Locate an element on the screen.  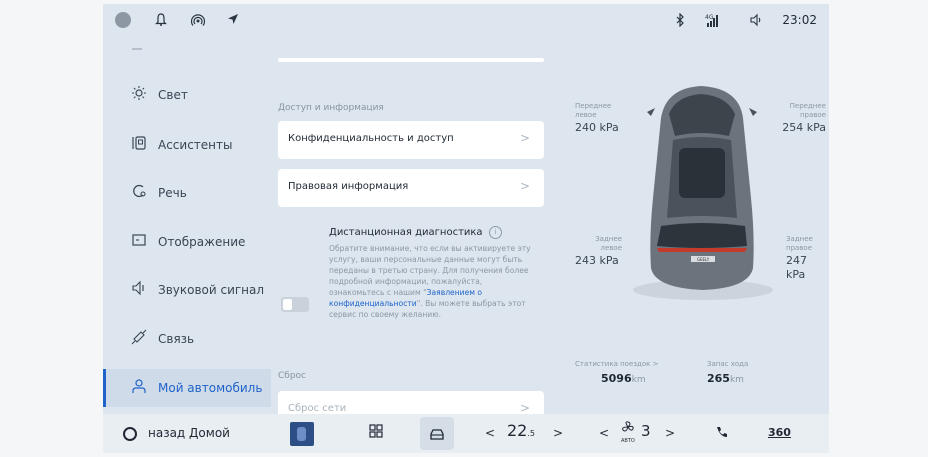
assistant-icon is located at coordinates (139, 145).